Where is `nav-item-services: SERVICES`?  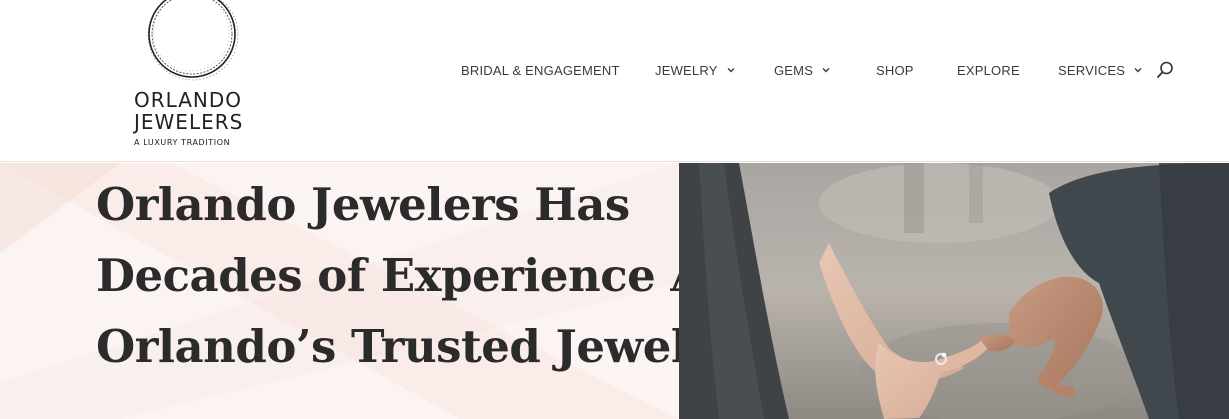
nav-item-services: SERVICES is located at coordinates (1100, 70).